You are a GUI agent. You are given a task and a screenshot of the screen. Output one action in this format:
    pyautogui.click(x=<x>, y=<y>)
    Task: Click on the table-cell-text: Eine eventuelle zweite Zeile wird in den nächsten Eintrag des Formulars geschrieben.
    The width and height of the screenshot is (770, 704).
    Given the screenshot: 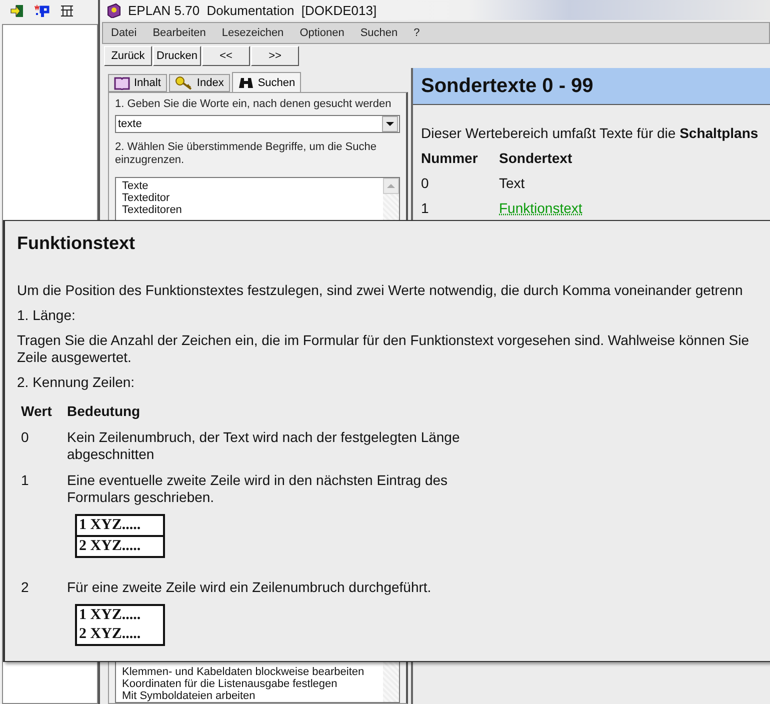 What is the action you would take?
    pyautogui.click(x=258, y=489)
    